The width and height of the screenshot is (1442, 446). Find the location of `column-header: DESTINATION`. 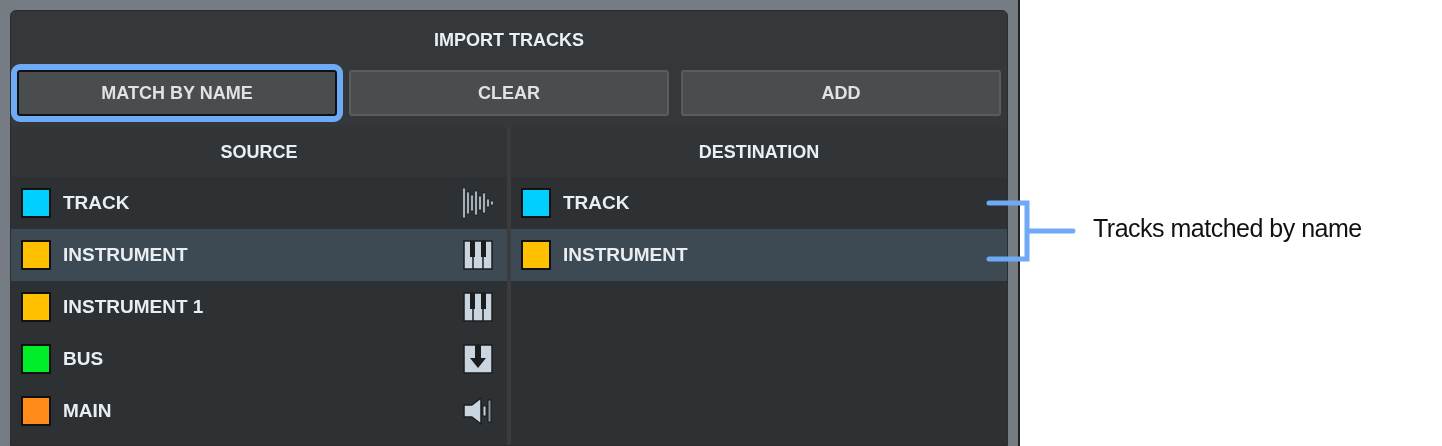

column-header: DESTINATION is located at coordinates (759, 152).